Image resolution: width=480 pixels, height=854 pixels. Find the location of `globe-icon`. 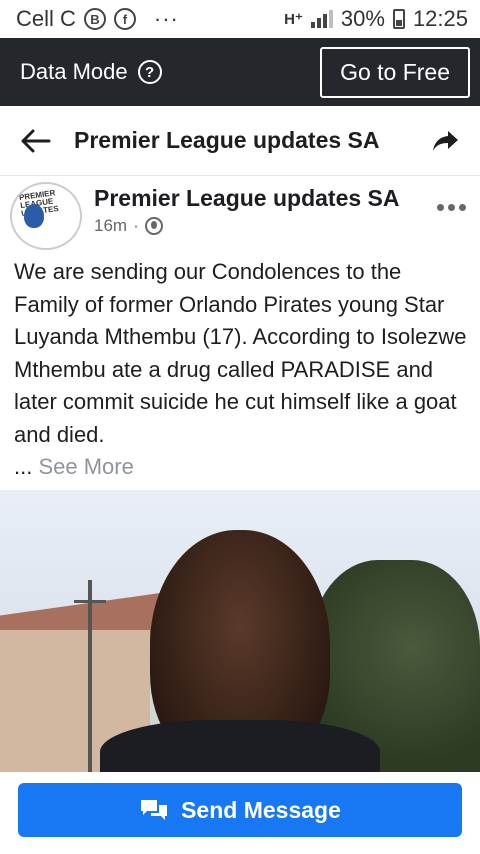

globe-icon is located at coordinates (153, 226).